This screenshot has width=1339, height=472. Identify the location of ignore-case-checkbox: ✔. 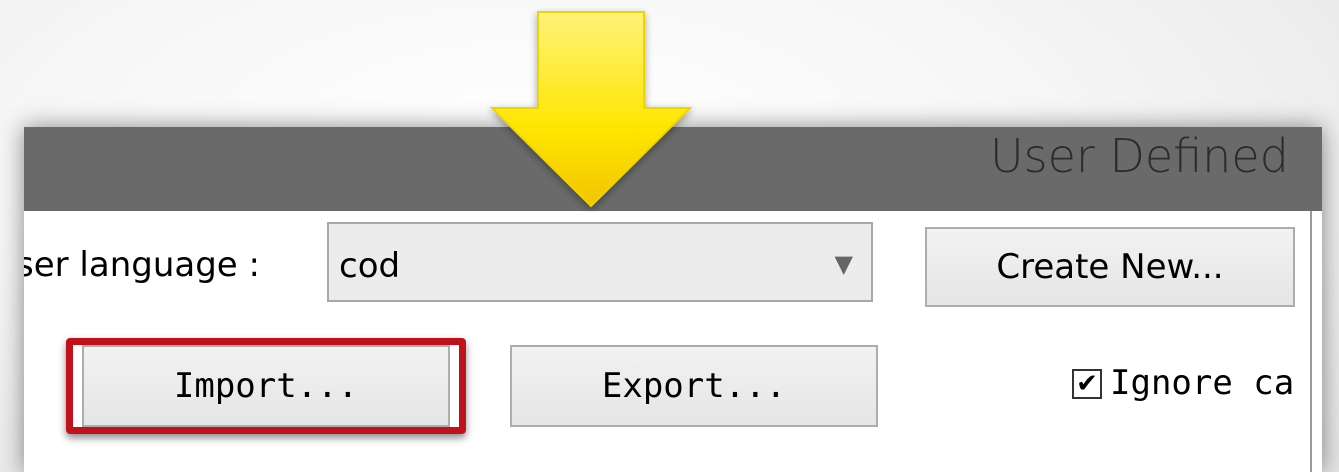
(1087, 384).